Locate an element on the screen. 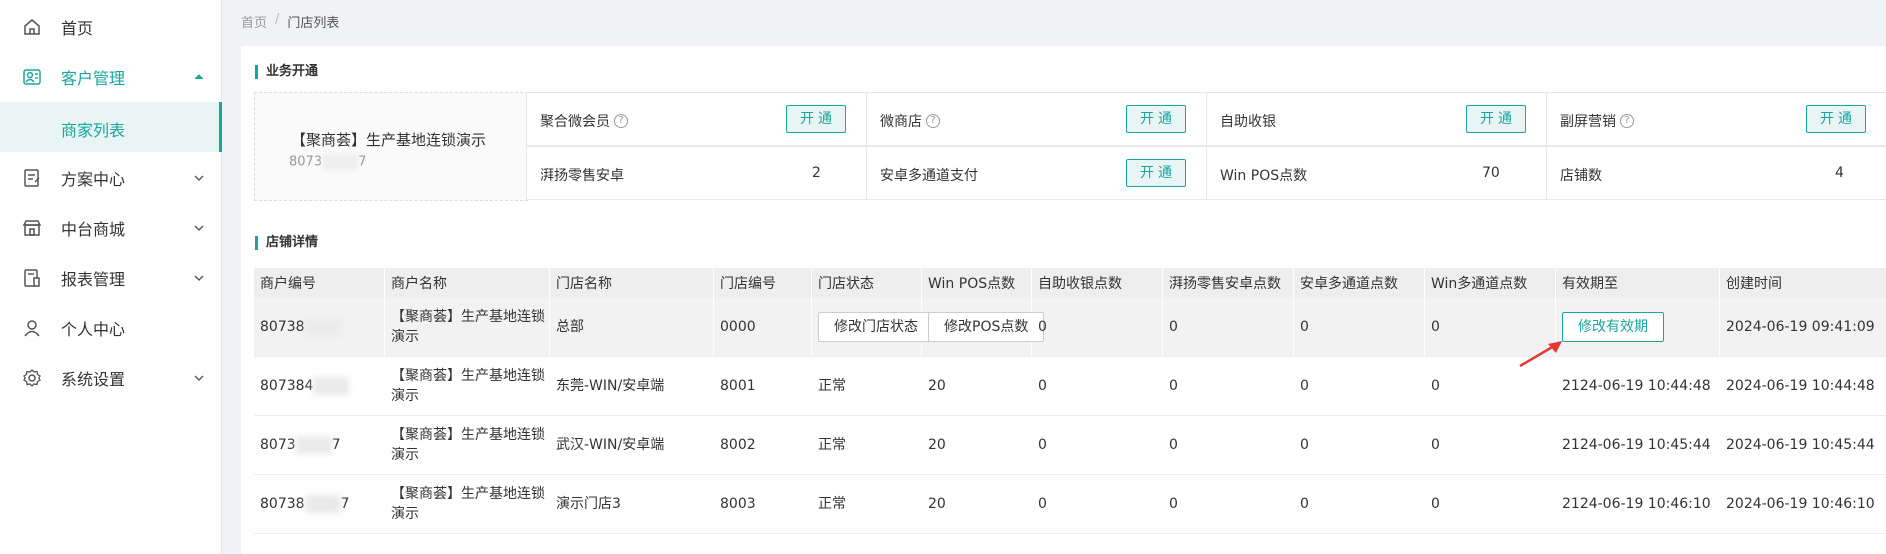  cell-store-name: 武汉-WIN/安卓端 is located at coordinates (632, 445).